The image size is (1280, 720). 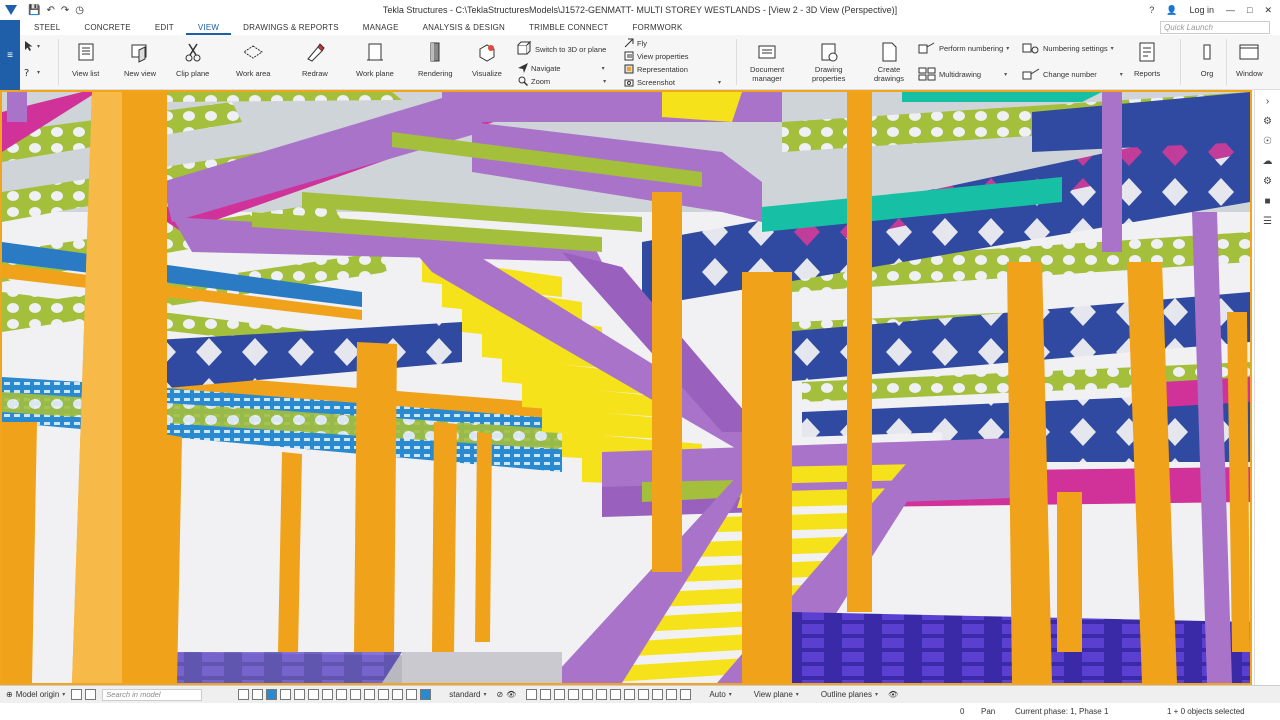 What do you see at coordinates (79, 10) in the screenshot?
I see `history-icon: ◷` at bounding box center [79, 10].